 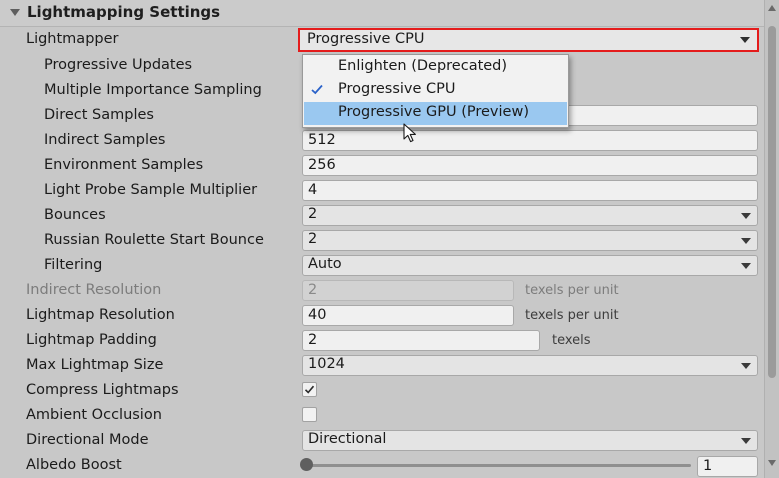 I want to click on max-lightmap-size-dropdown: 1024, so click(x=530, y=365).